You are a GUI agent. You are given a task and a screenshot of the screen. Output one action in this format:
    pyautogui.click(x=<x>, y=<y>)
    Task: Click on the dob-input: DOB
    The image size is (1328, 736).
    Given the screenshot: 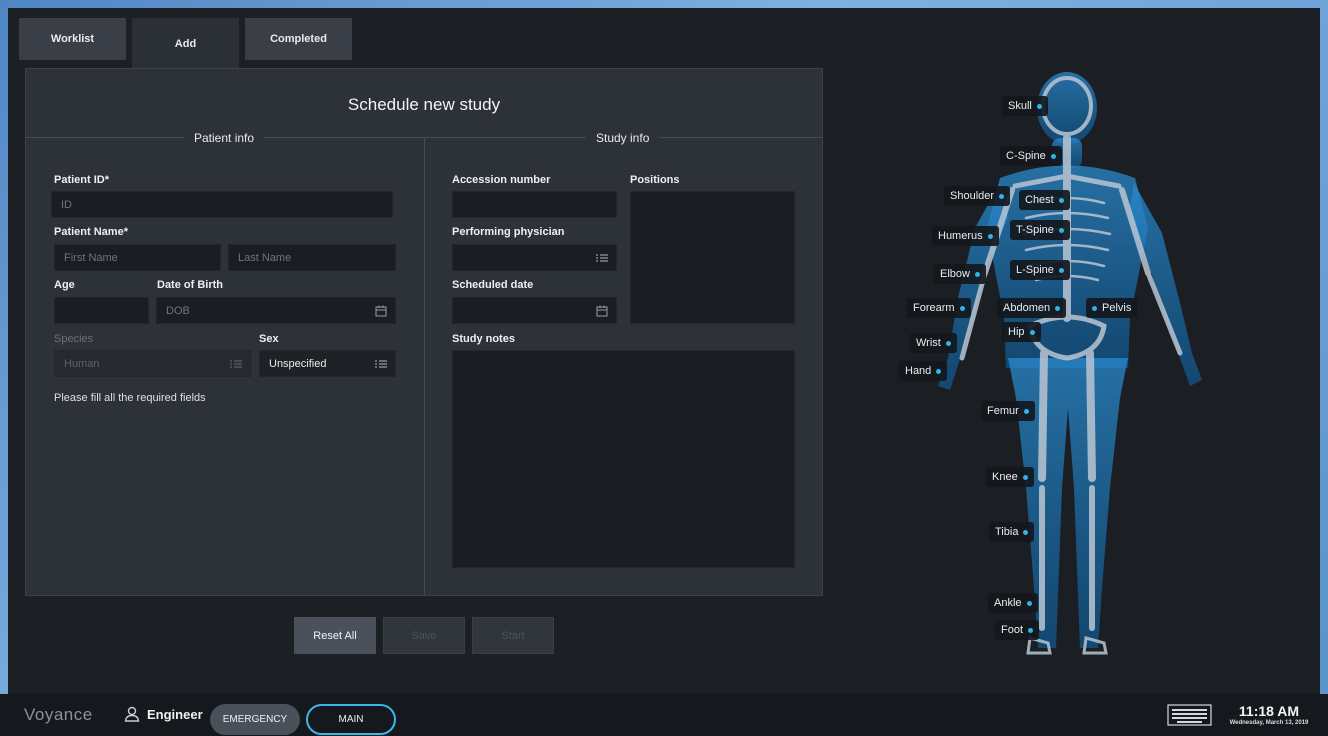 What is the action you would take?
    pyautogui.click(x=276, y=310)
    